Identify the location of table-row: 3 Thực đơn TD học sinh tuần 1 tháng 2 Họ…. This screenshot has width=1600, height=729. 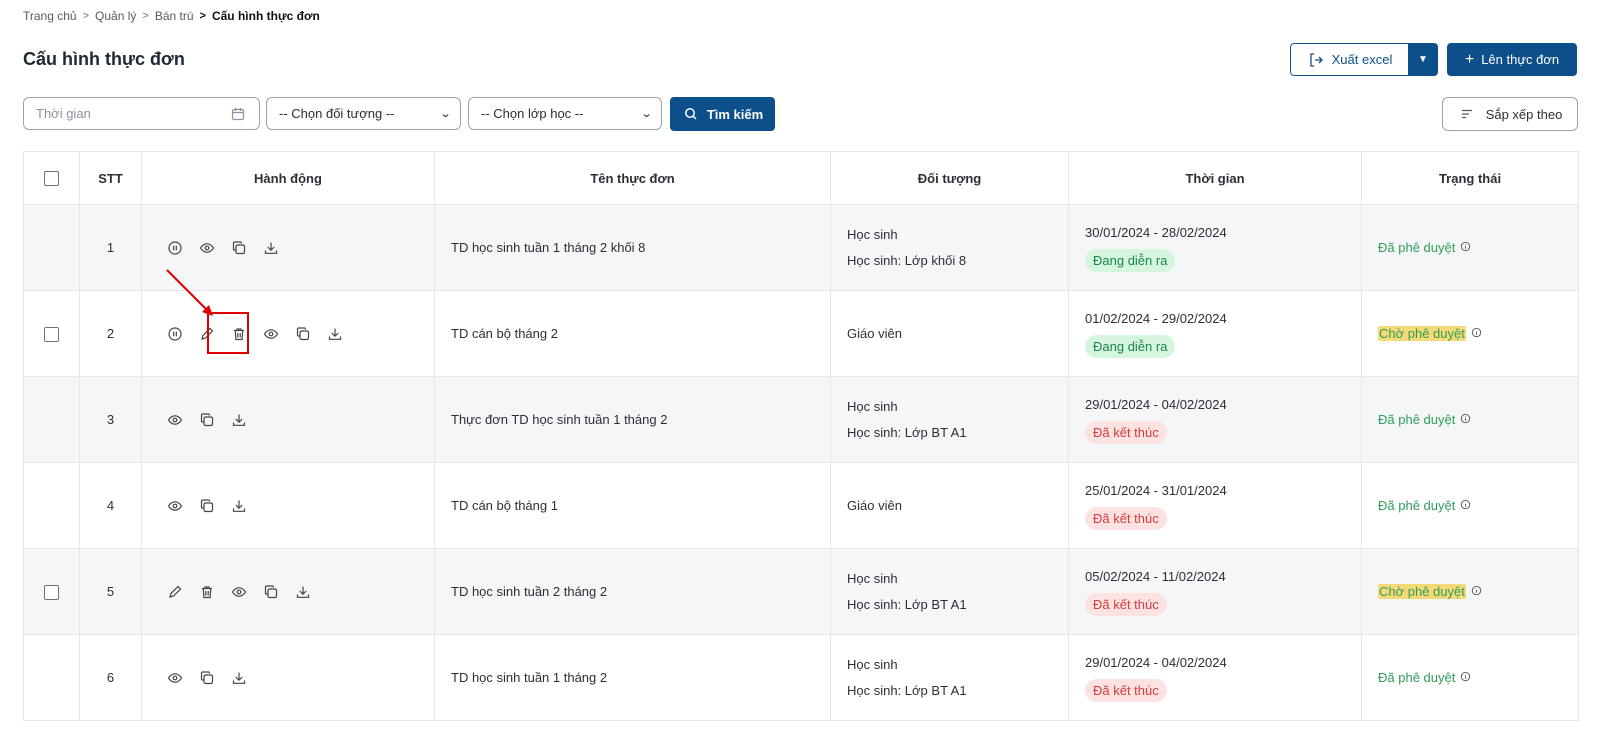
(801, 419).